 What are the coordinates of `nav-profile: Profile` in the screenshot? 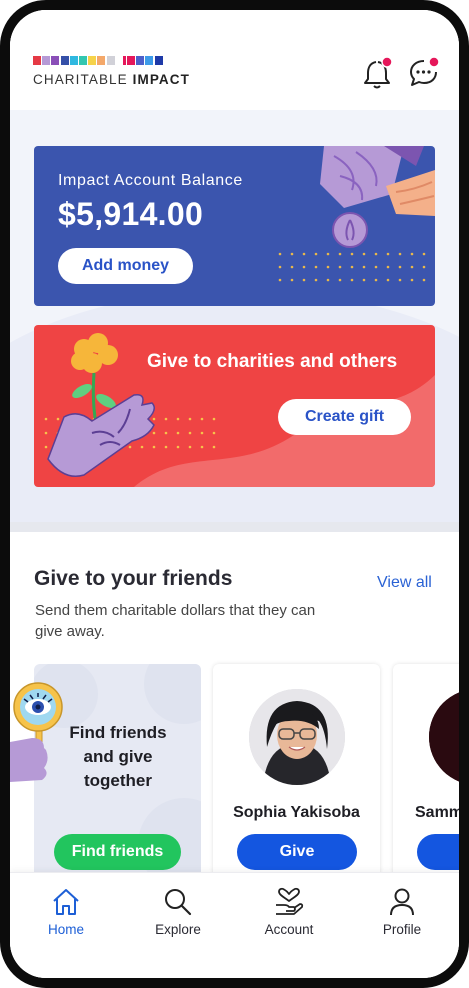 It's located at (402, 917).